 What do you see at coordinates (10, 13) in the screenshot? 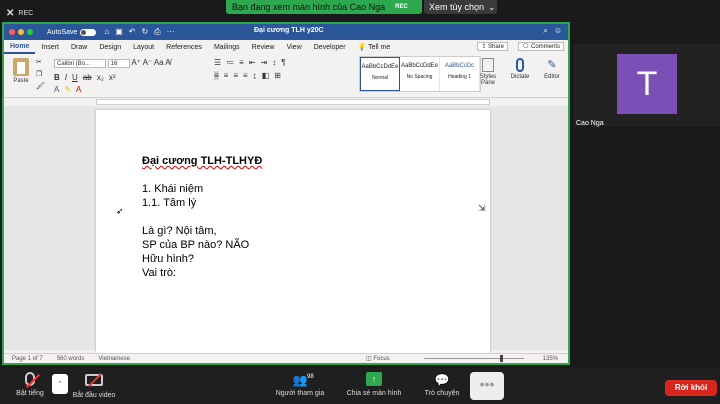
I see `close-icon: ✕` at bounding box center [10, 13].